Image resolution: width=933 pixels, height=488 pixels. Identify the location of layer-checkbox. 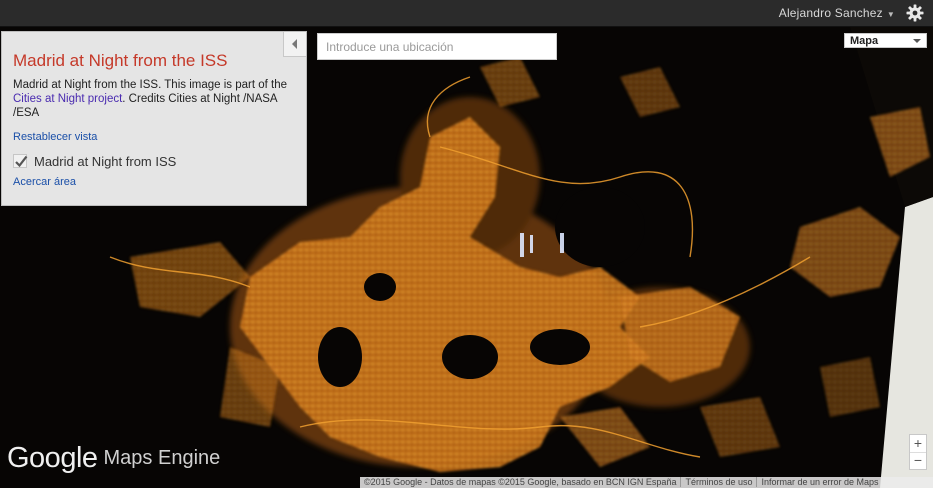
(20, 161).